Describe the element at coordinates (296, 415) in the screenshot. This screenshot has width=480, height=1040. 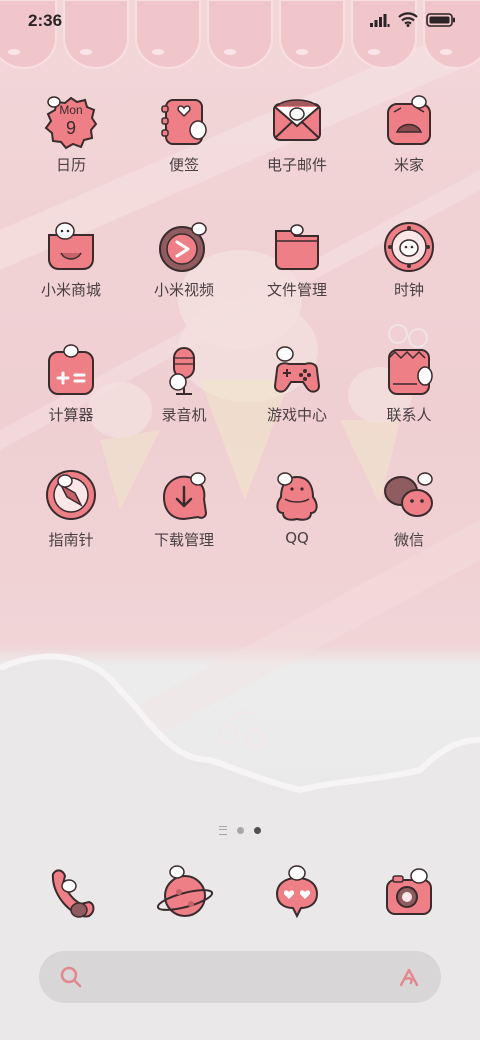
I see `app-label: 游戏中心` at that location.